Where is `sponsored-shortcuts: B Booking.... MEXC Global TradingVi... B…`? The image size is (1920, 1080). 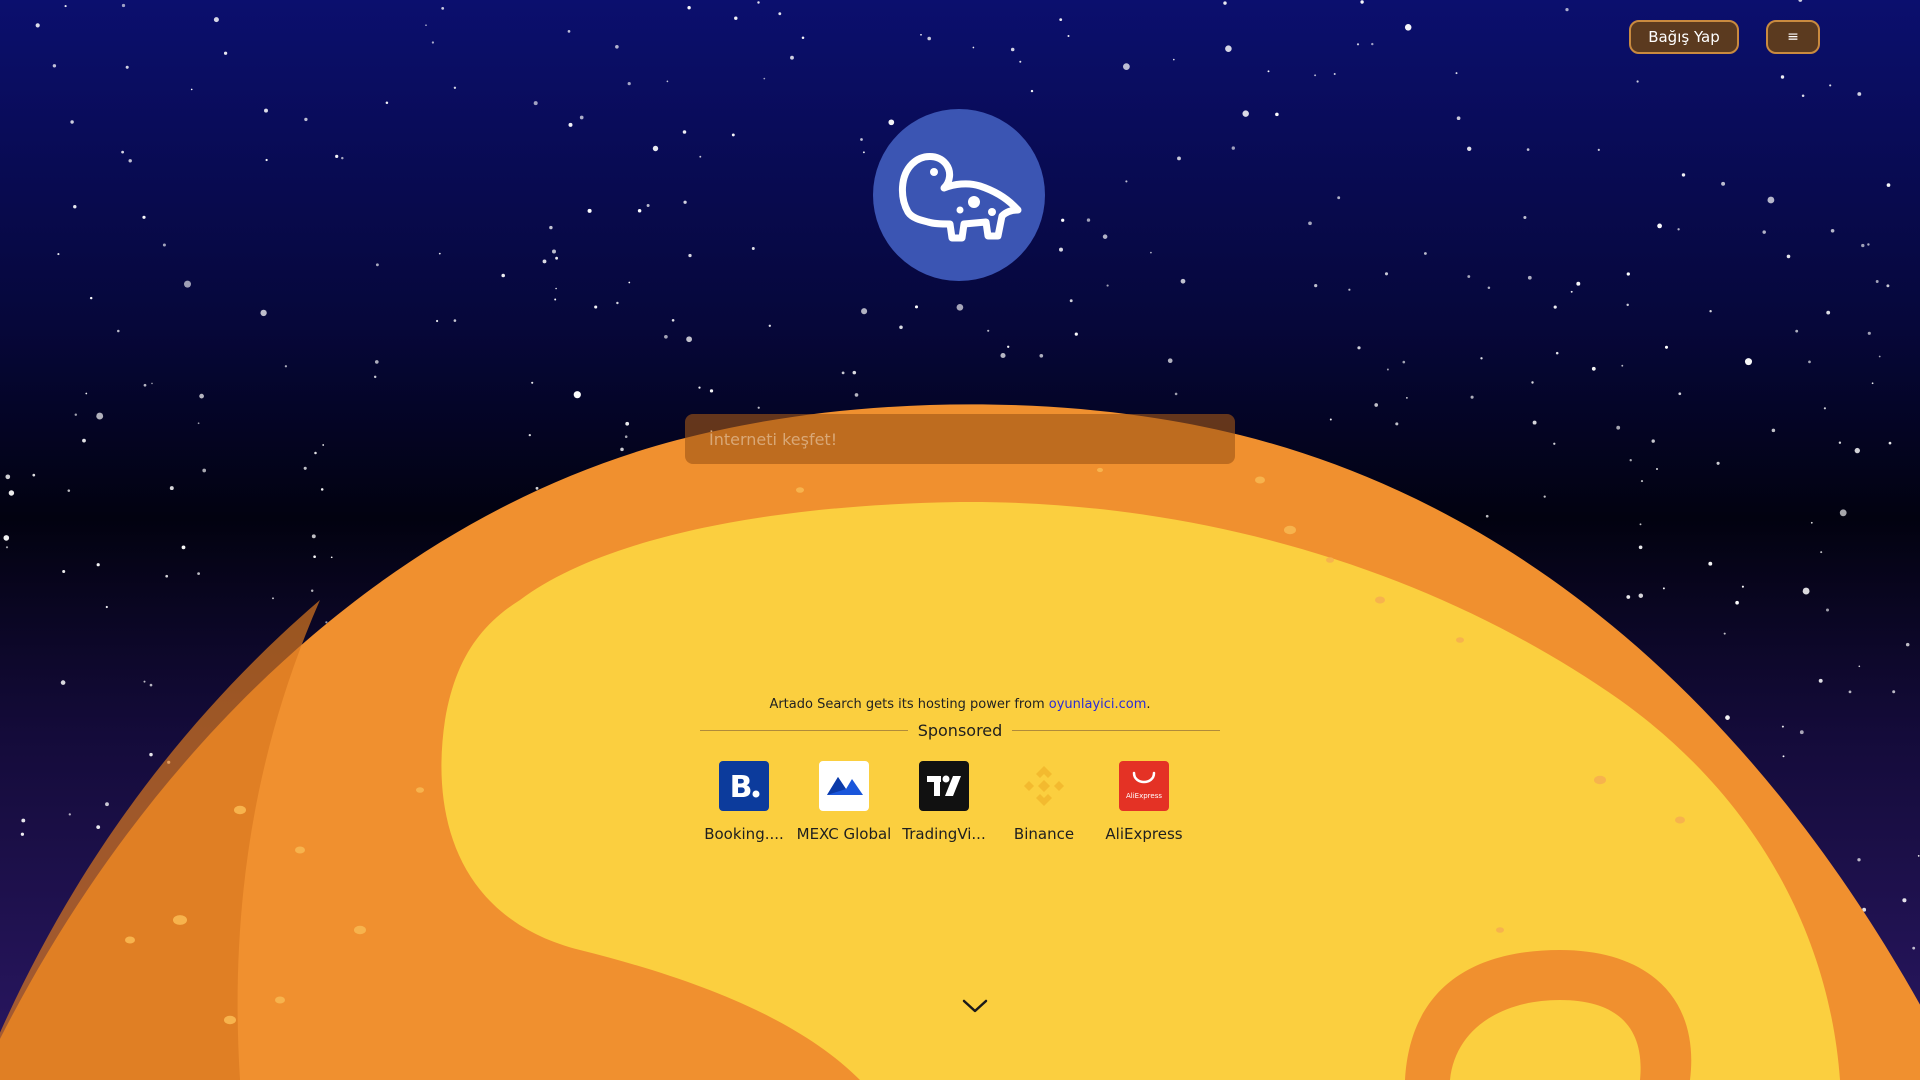 sponsored-shortcuts: B Booking.... MEXC Global TradingVi... B… is located at coordinates (944, 803).